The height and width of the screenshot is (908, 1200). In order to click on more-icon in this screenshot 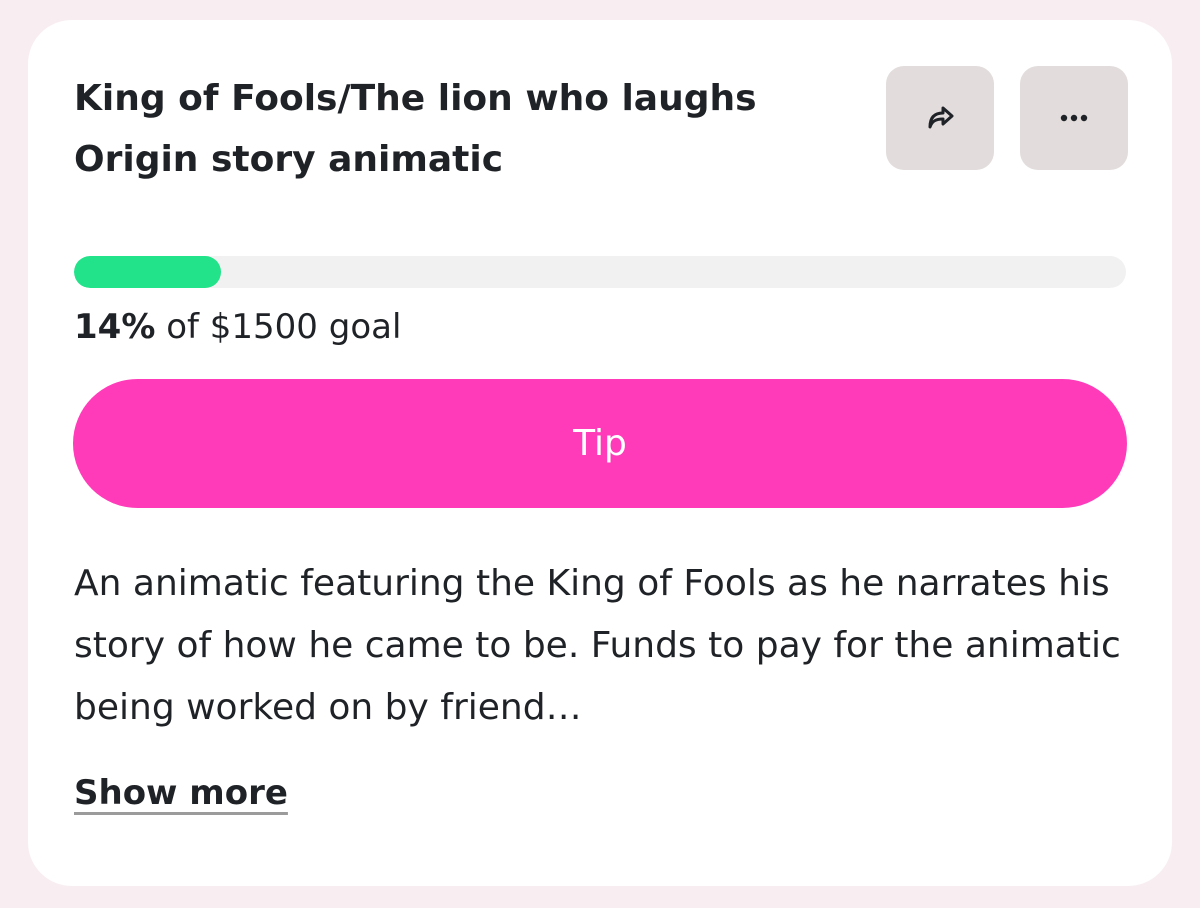, I will do `click(1074, 118)`.